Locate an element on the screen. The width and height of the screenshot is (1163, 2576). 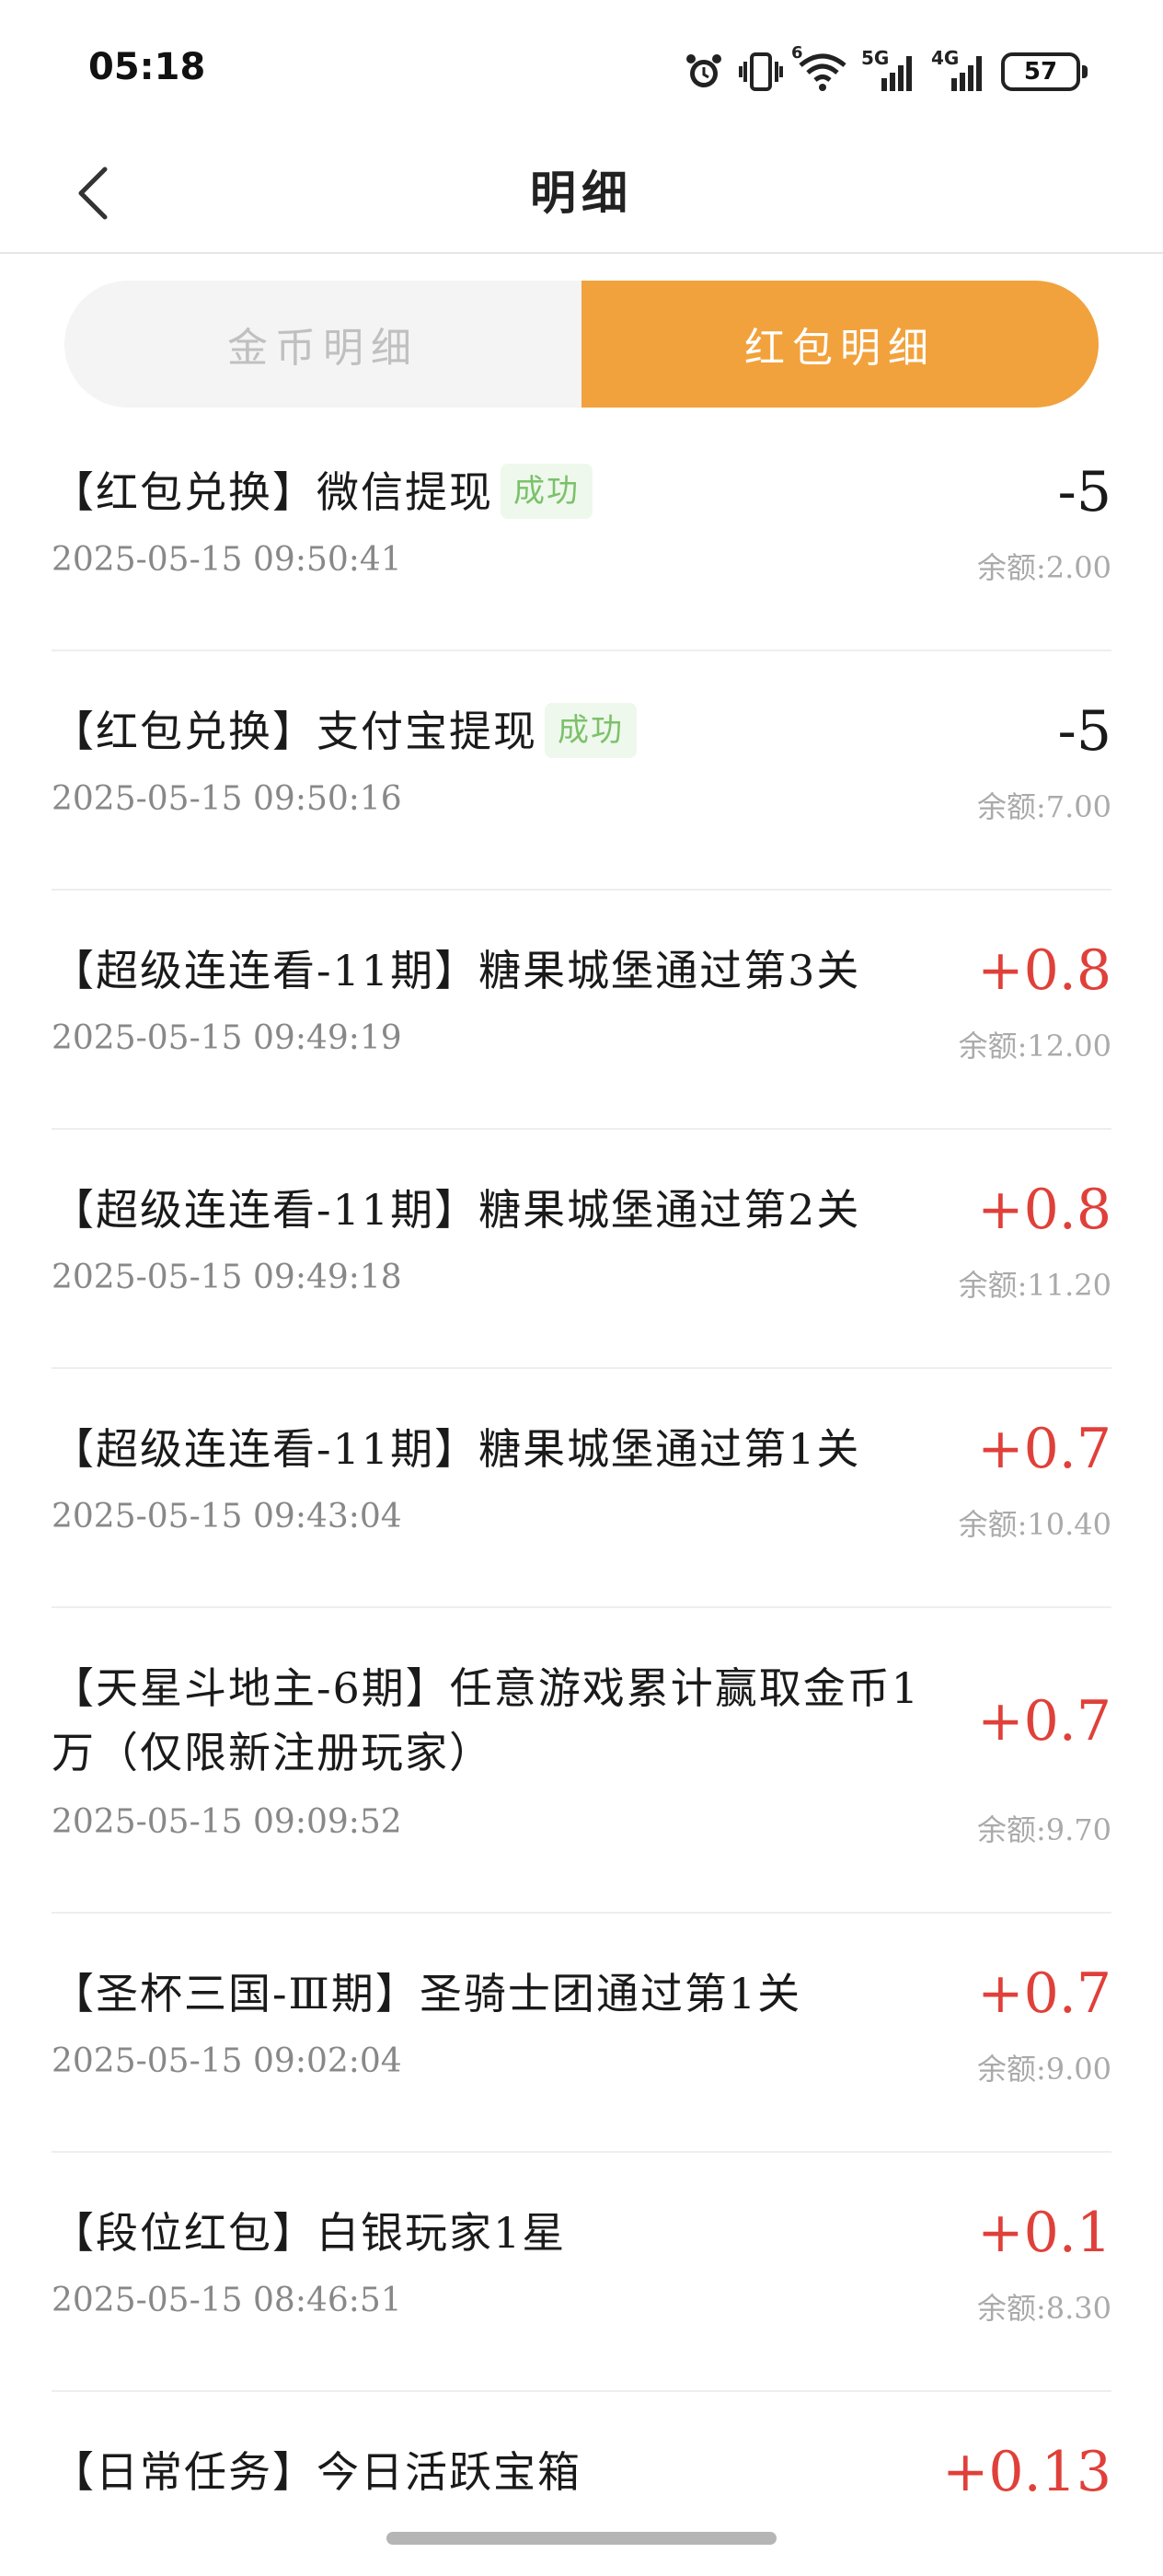
record-title: 【超级连连看-11期】糖果城堡通过第1关 is located at coordinates (457, 1449).